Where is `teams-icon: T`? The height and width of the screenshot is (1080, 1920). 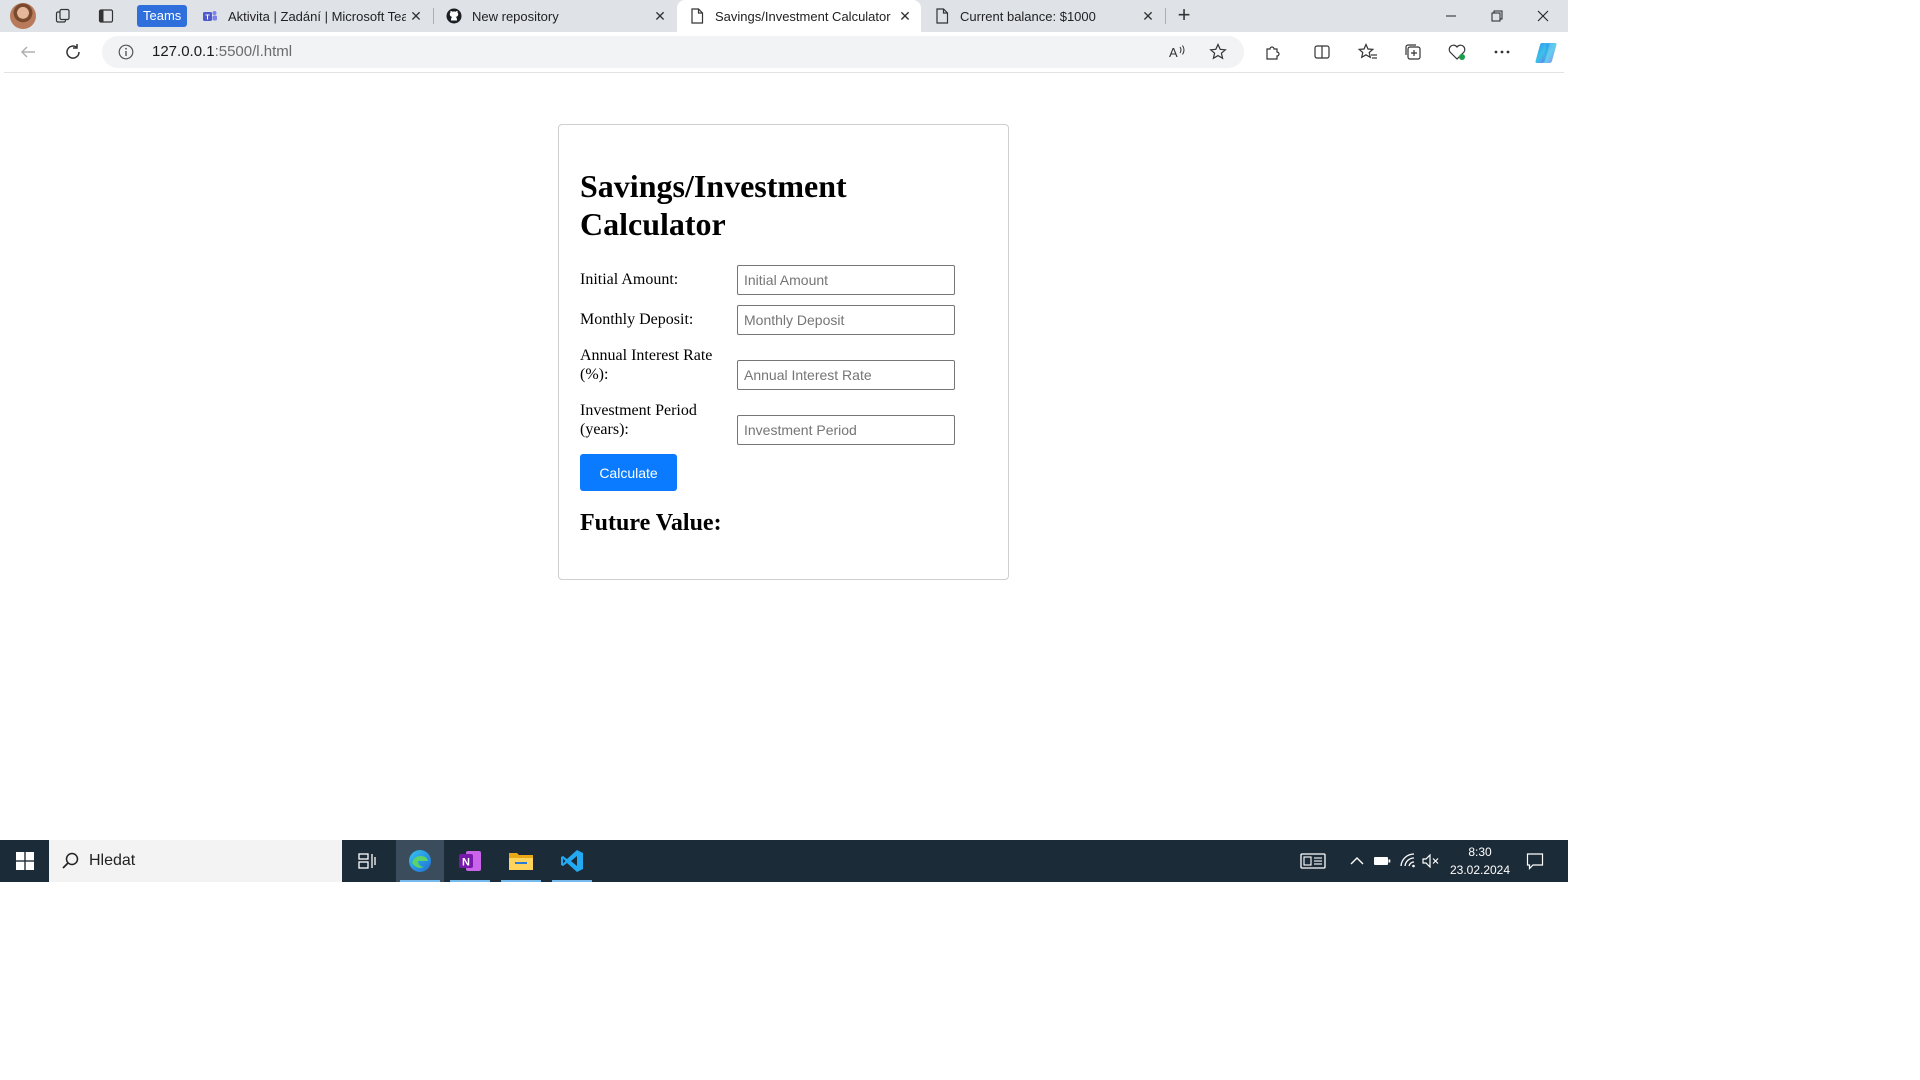
teams-icon: T is located at coordinates (210, 16).